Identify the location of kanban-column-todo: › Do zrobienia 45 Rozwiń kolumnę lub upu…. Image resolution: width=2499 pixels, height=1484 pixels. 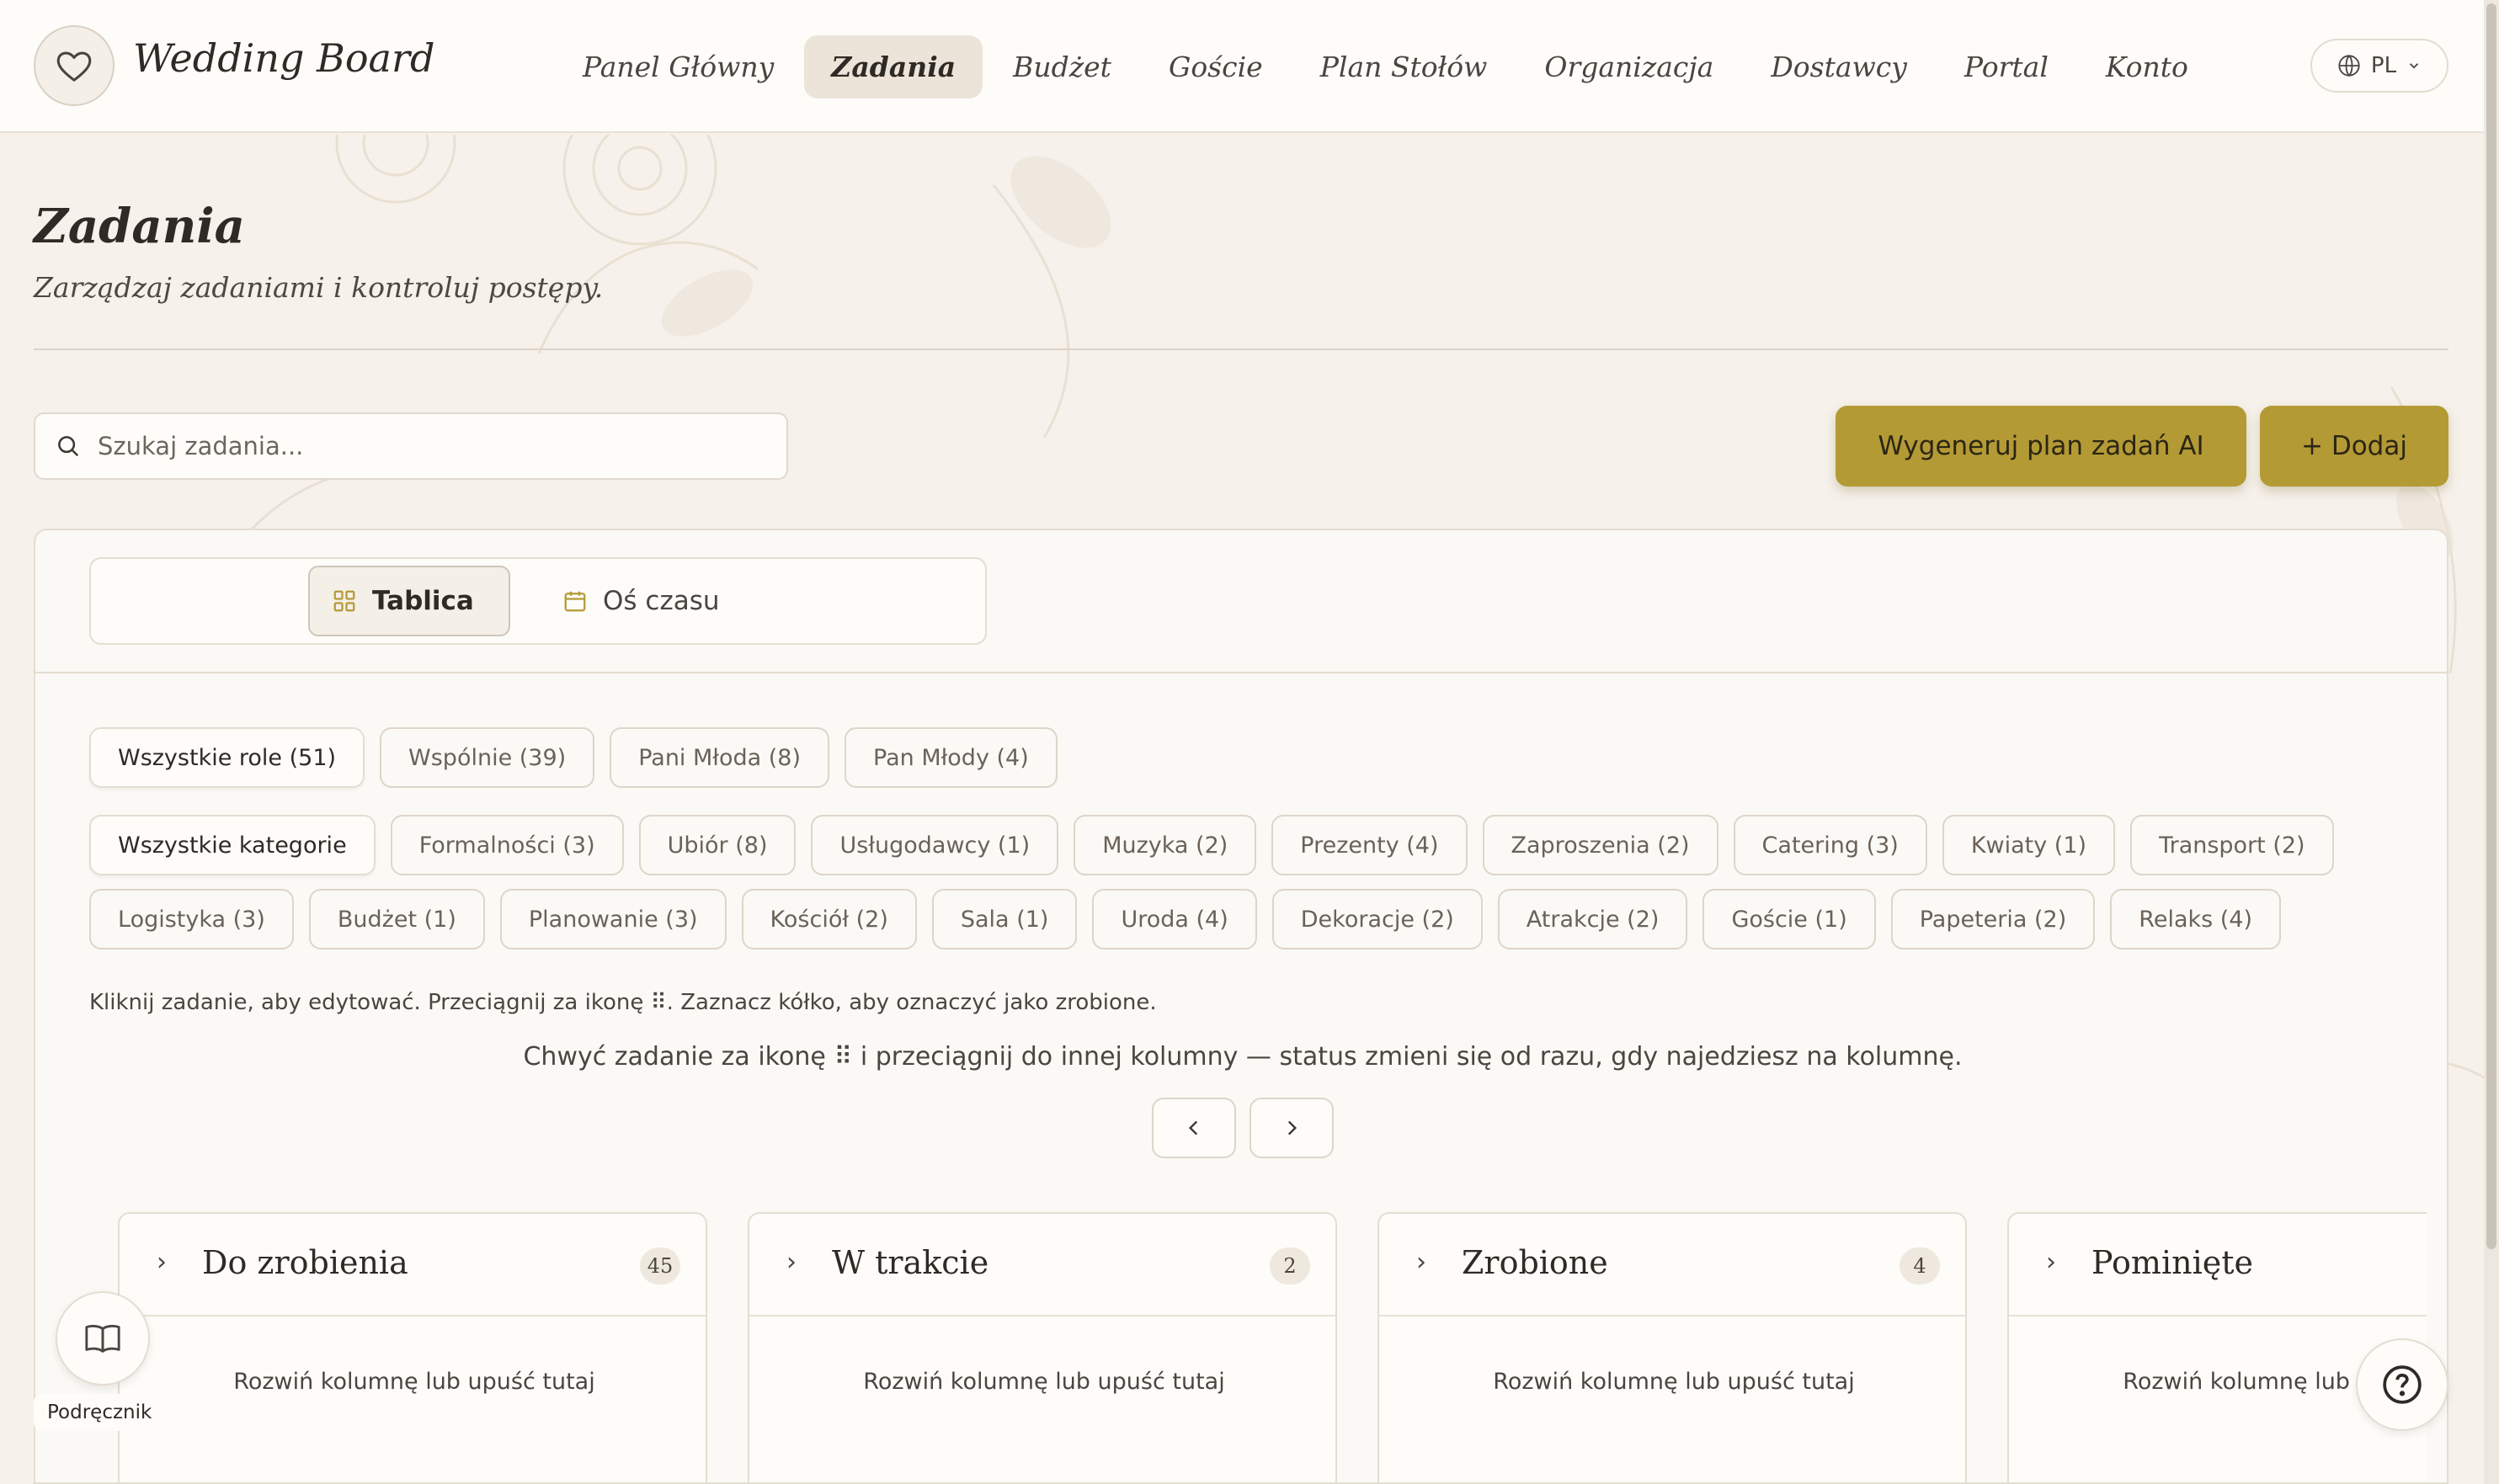
(412, 1347).